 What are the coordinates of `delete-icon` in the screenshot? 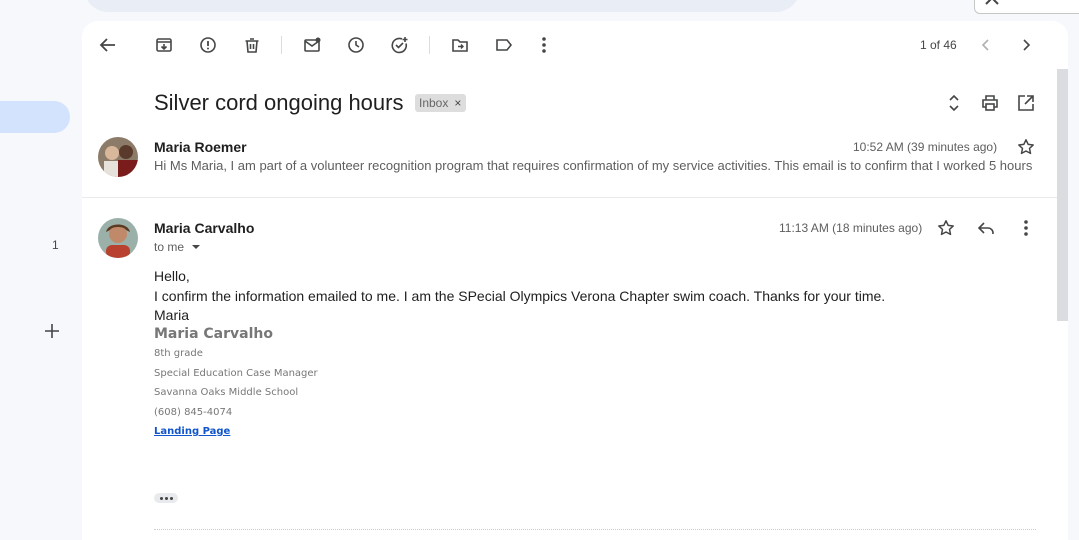 It's located at (252, 45).